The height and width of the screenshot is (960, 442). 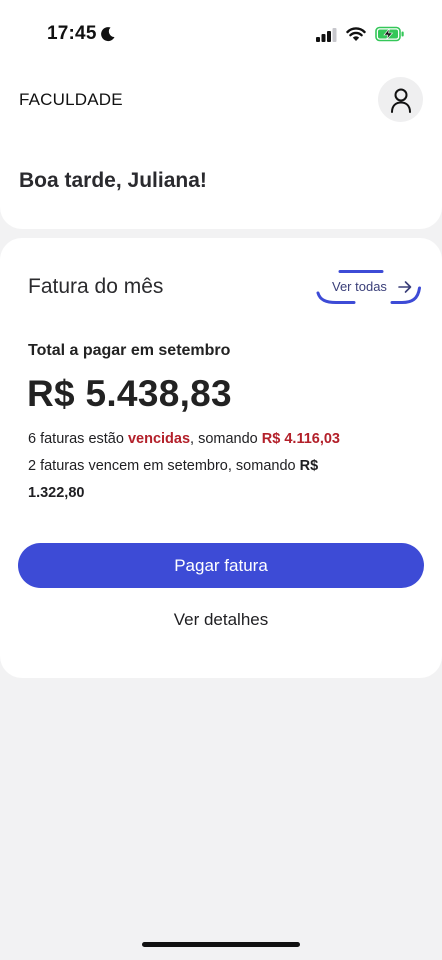 What do you see at coordinates (78, 439) in the screenshot?
I see `overdue-prefix: 6 faturas estão` at bounding box center [78, 439].